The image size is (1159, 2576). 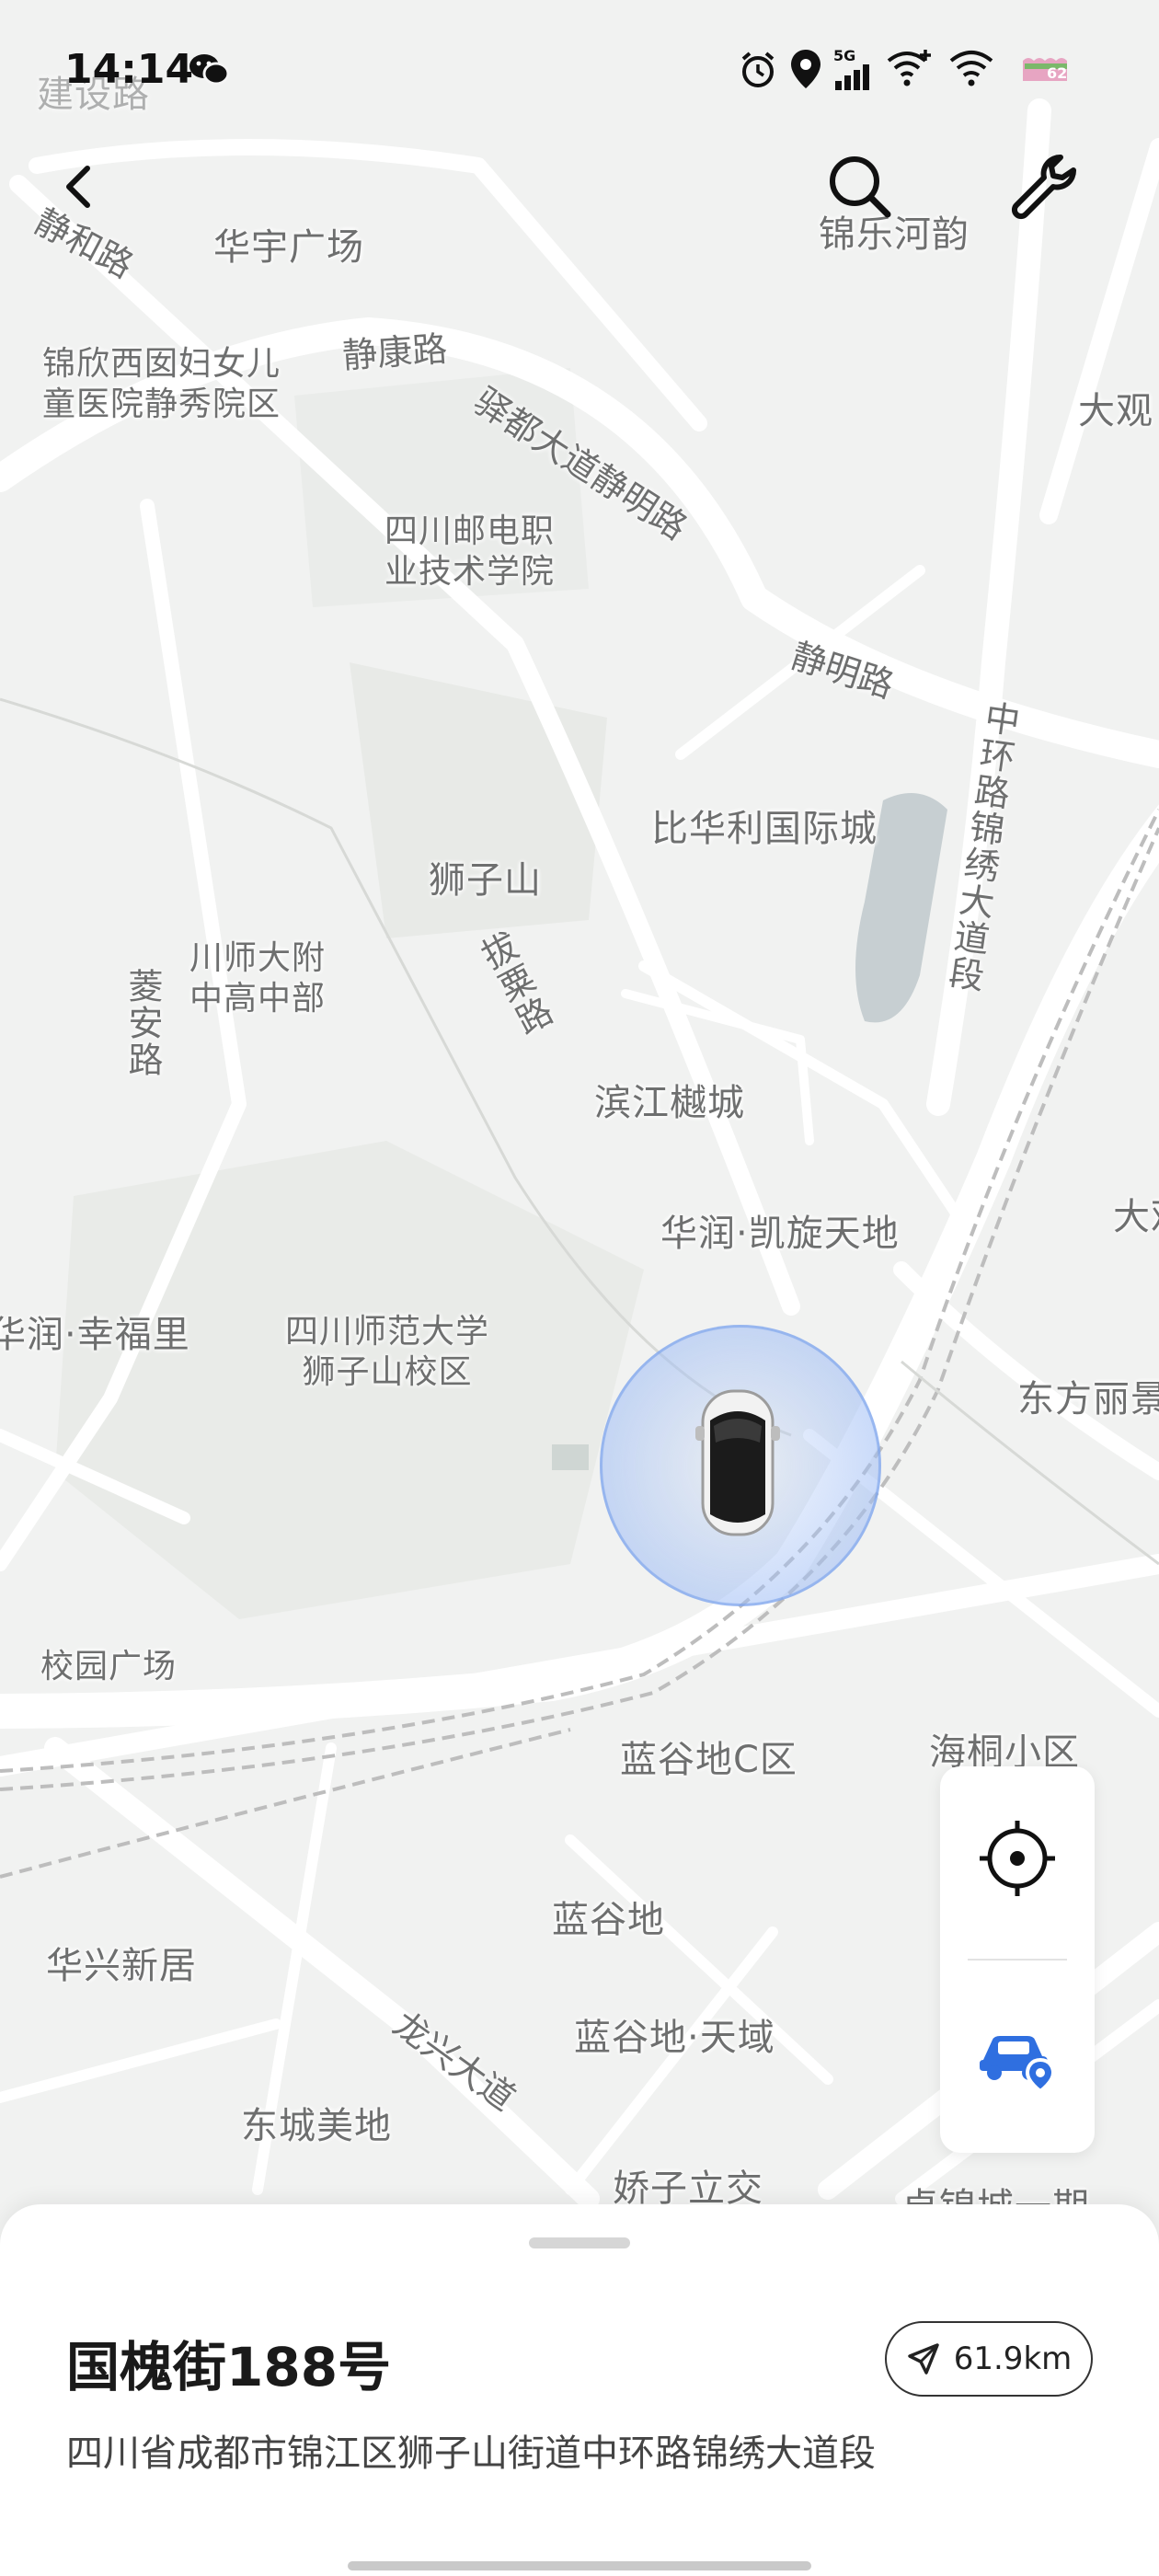 I want to click on back-arrow-icon, so click(x=78, y=187).